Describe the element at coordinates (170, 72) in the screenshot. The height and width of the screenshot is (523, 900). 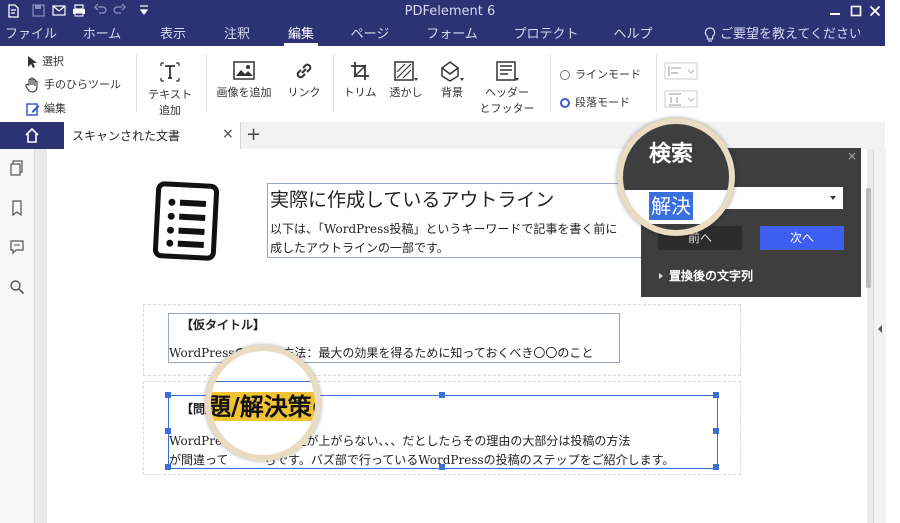
I see `text-box-icon` at that location.